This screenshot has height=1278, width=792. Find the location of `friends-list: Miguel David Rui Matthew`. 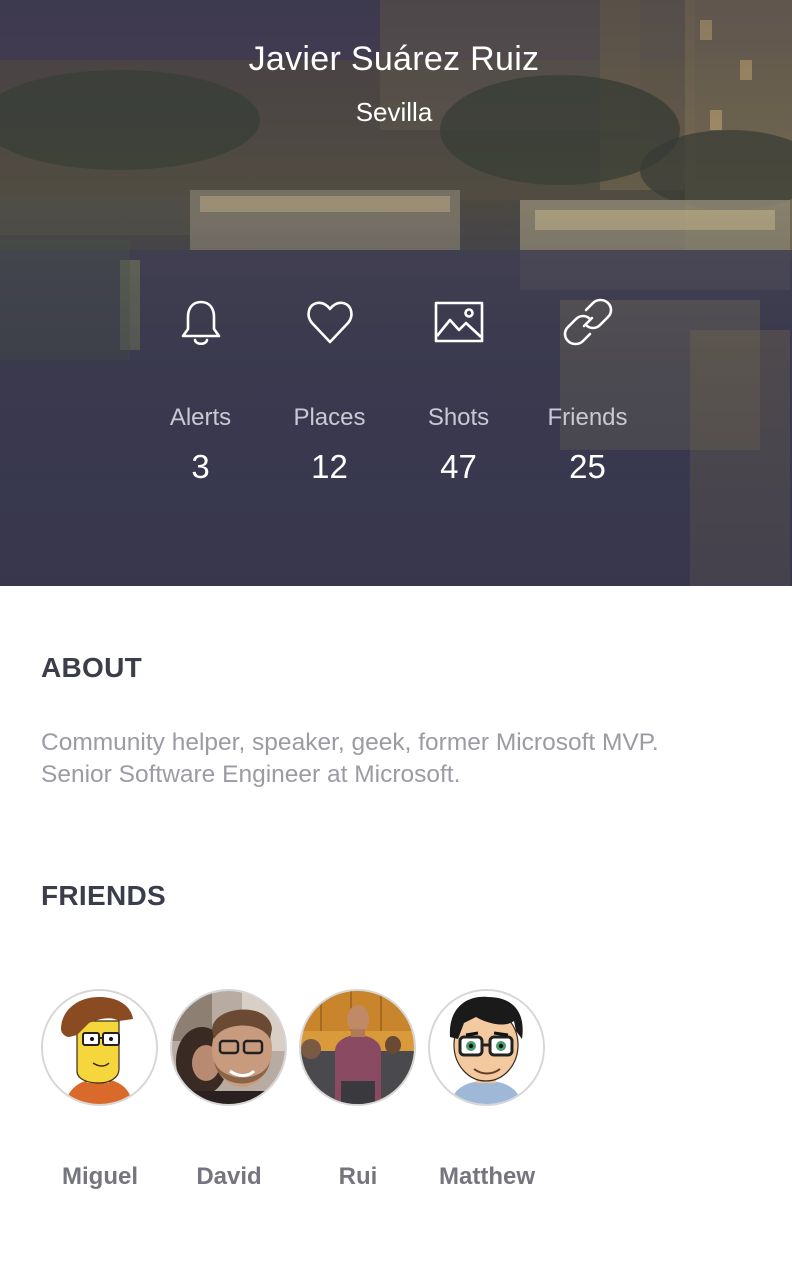

friends-list: Miguel David Rui Matthew is located at coordinates (301, 1094).